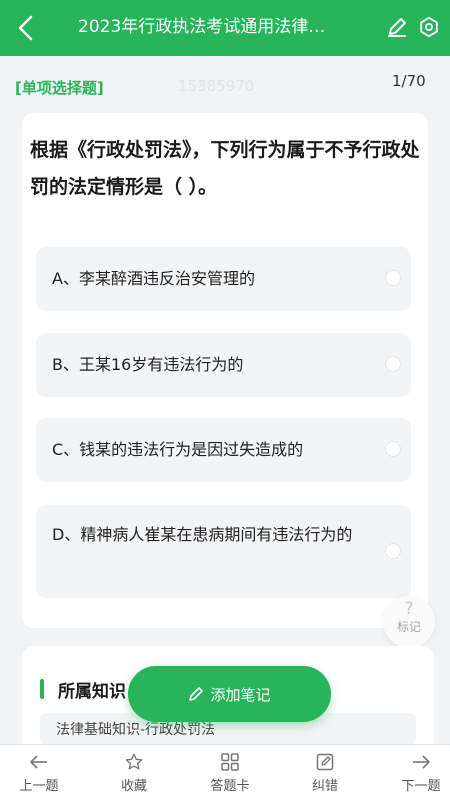 The image size is (450, 800). I want to click on question-mark-icon: ?, so click(409, 609).